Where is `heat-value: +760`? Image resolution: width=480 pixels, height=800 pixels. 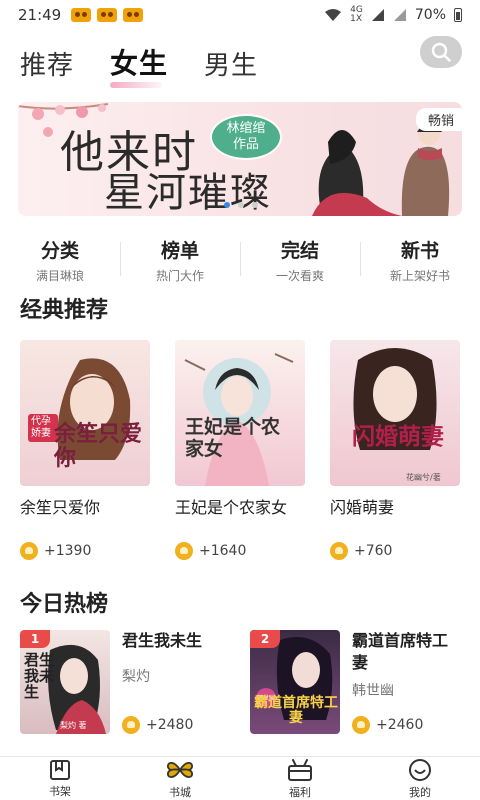
heat-value: +760 is located at coordinates (373, 551).